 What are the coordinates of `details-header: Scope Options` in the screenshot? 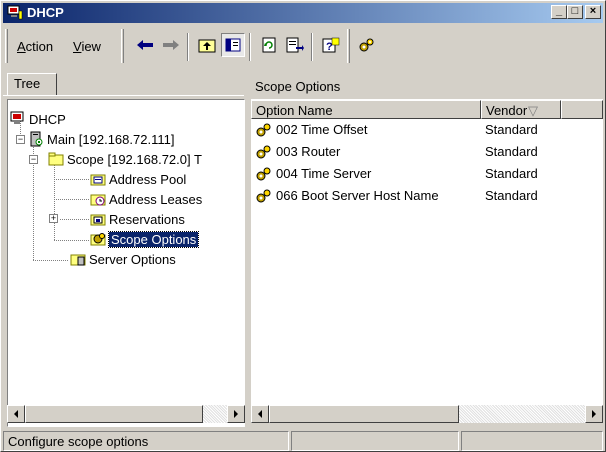 It's located at (427, 86).